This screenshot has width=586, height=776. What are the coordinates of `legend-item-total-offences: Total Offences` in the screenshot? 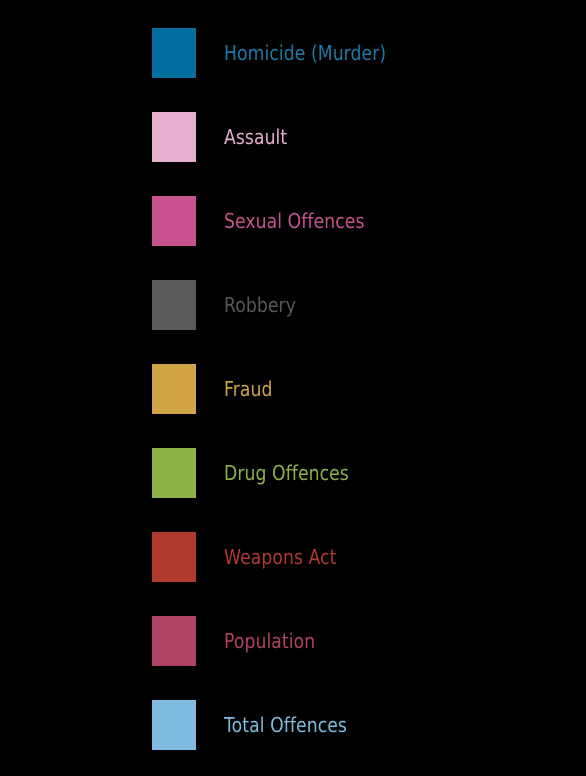 It's located at (259, 725).